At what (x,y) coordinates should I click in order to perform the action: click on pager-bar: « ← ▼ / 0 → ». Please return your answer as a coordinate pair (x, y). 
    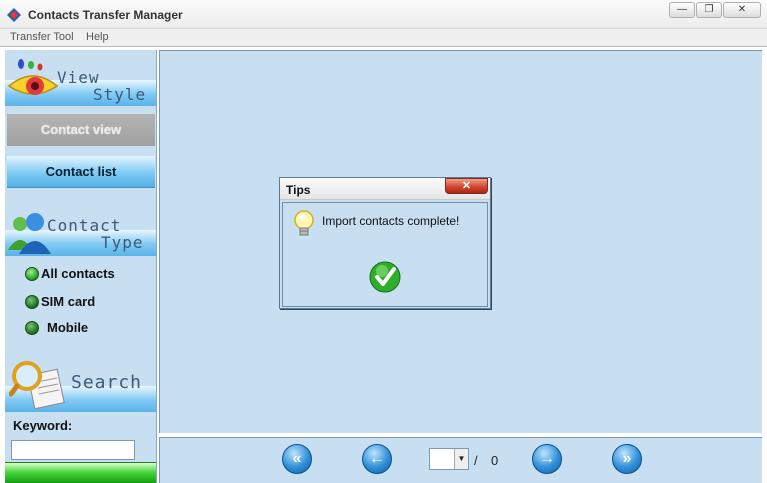
    Looking at the image, I should click on (460, 460).